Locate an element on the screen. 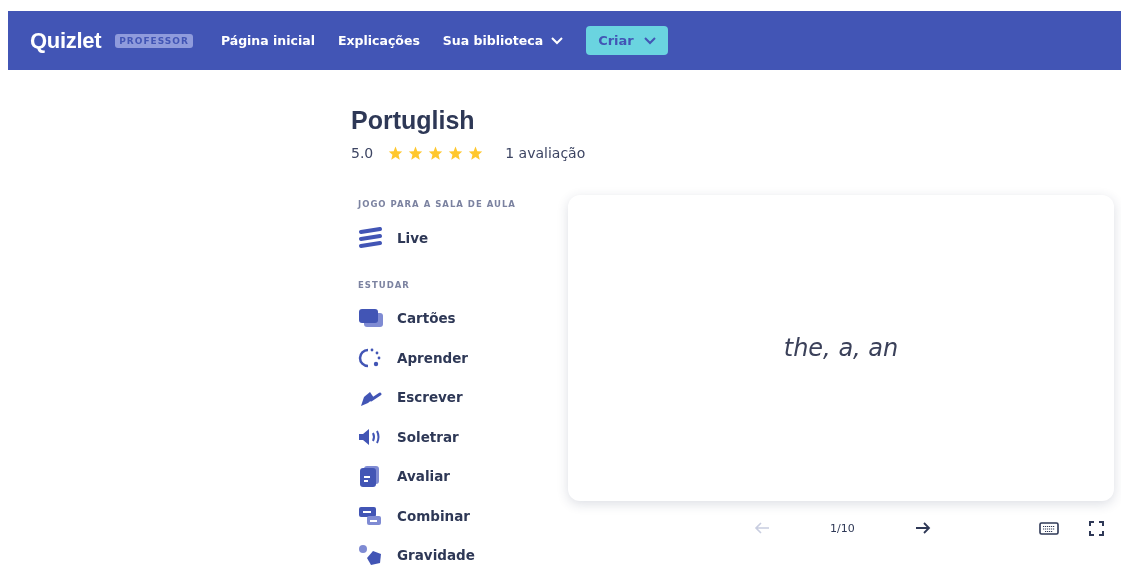 The height and width of the screenshot is (581, 1121). fullscreen-icon is located at coordinates (1096, 528).